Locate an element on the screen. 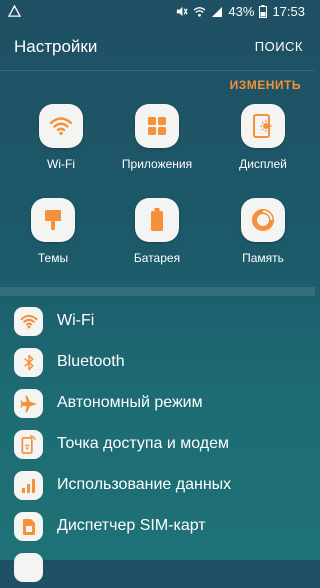 This screenshot has height=588, width=320. quick-tile-label: Память is located at coordinates (263, 258).